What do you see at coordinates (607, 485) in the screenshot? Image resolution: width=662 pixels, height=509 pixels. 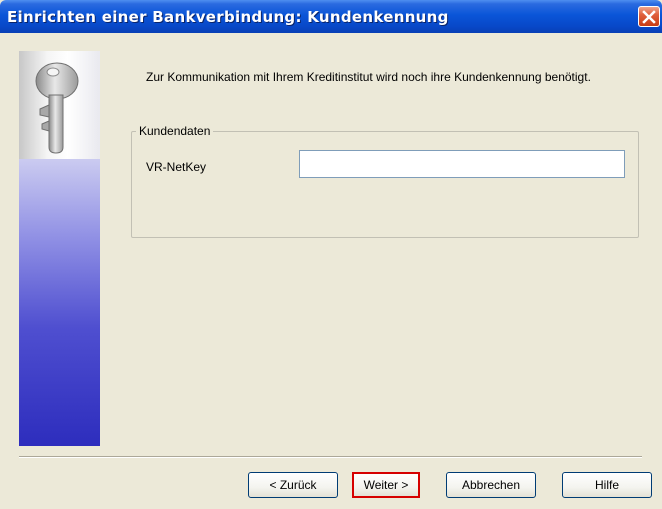 I see `help-button: Hilfe` at bounding box center [607, 485].